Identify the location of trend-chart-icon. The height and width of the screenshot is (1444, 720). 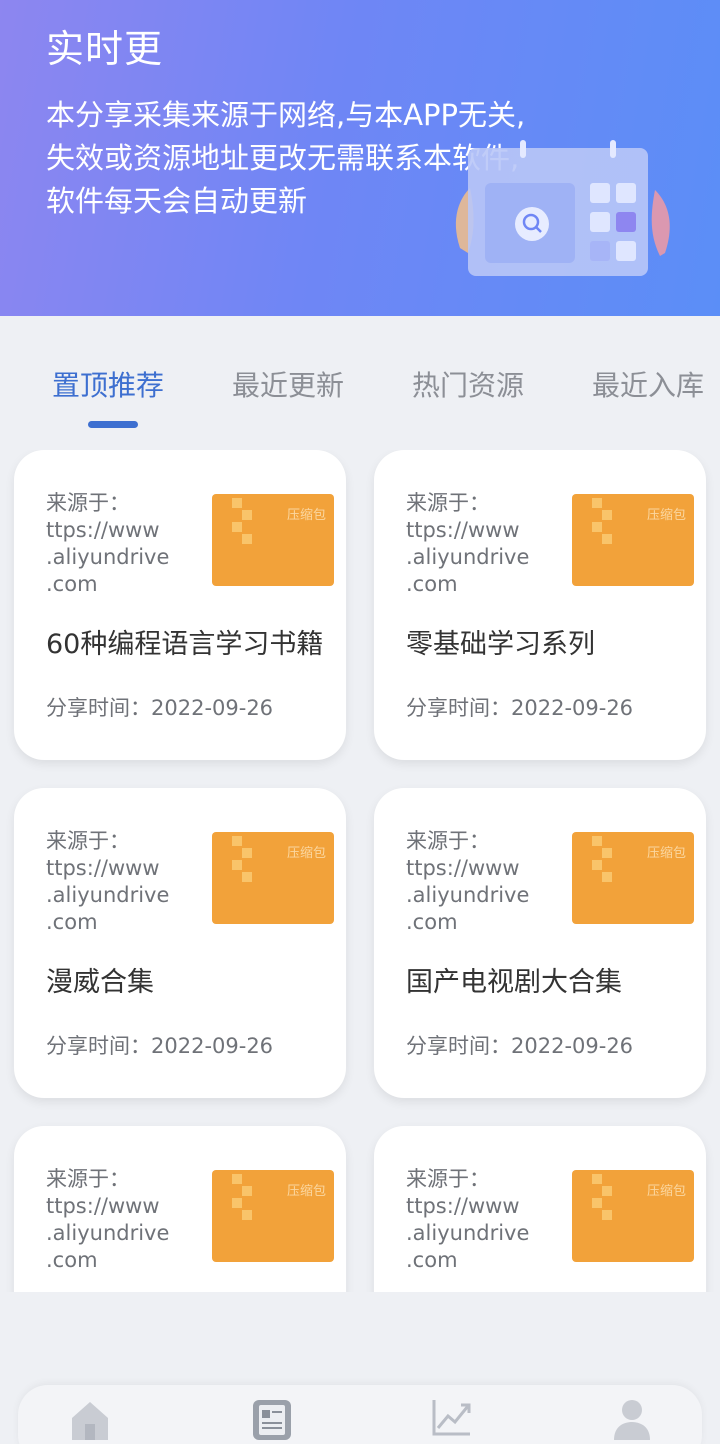
(452, 1418).